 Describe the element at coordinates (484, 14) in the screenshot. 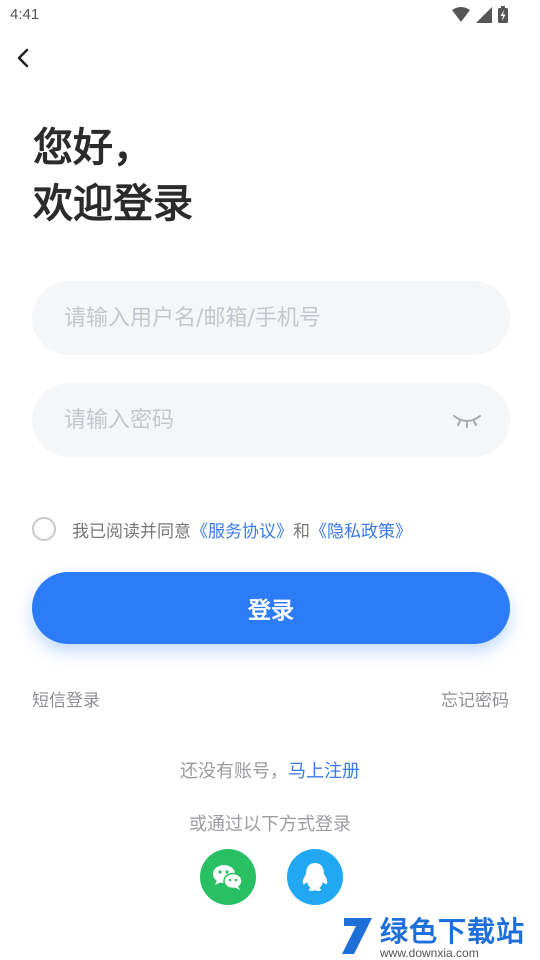

I see `signal-icon` at that location.